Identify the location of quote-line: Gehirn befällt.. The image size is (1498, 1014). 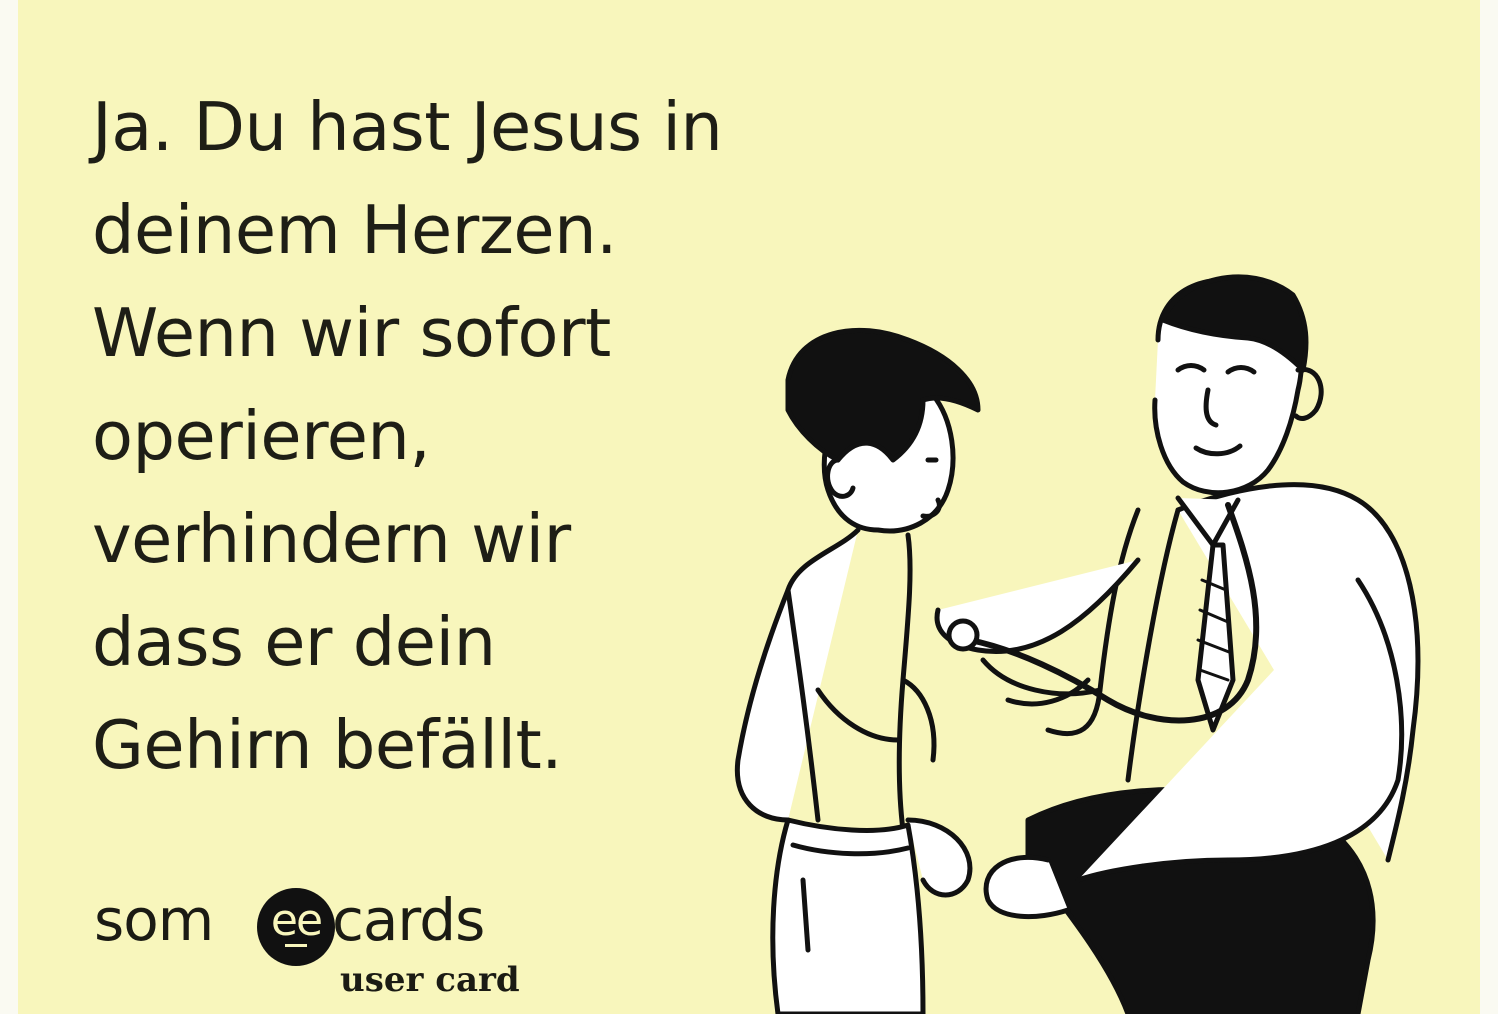
(327, 745).